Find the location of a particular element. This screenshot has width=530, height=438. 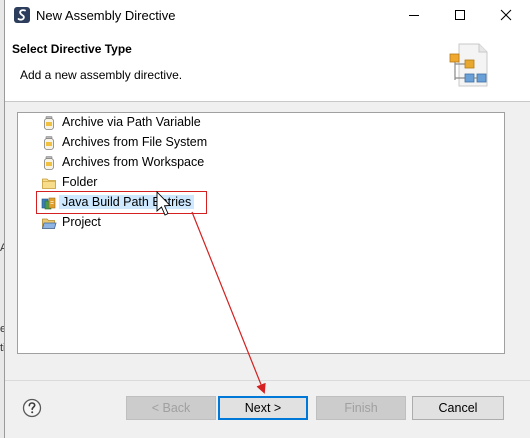

minimize-button is located at coordinates (414, 15).